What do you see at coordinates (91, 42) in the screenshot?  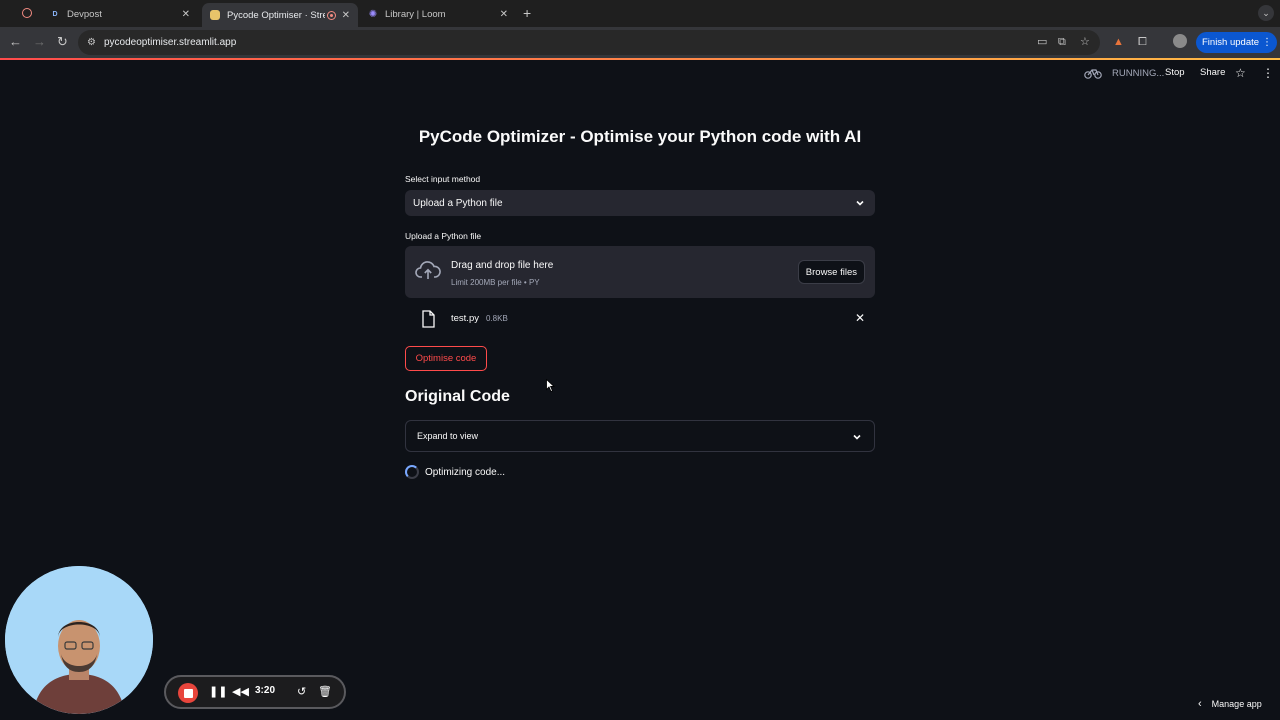 I see `site-settings-icon: ⚙` at bounding box center [91, 42].